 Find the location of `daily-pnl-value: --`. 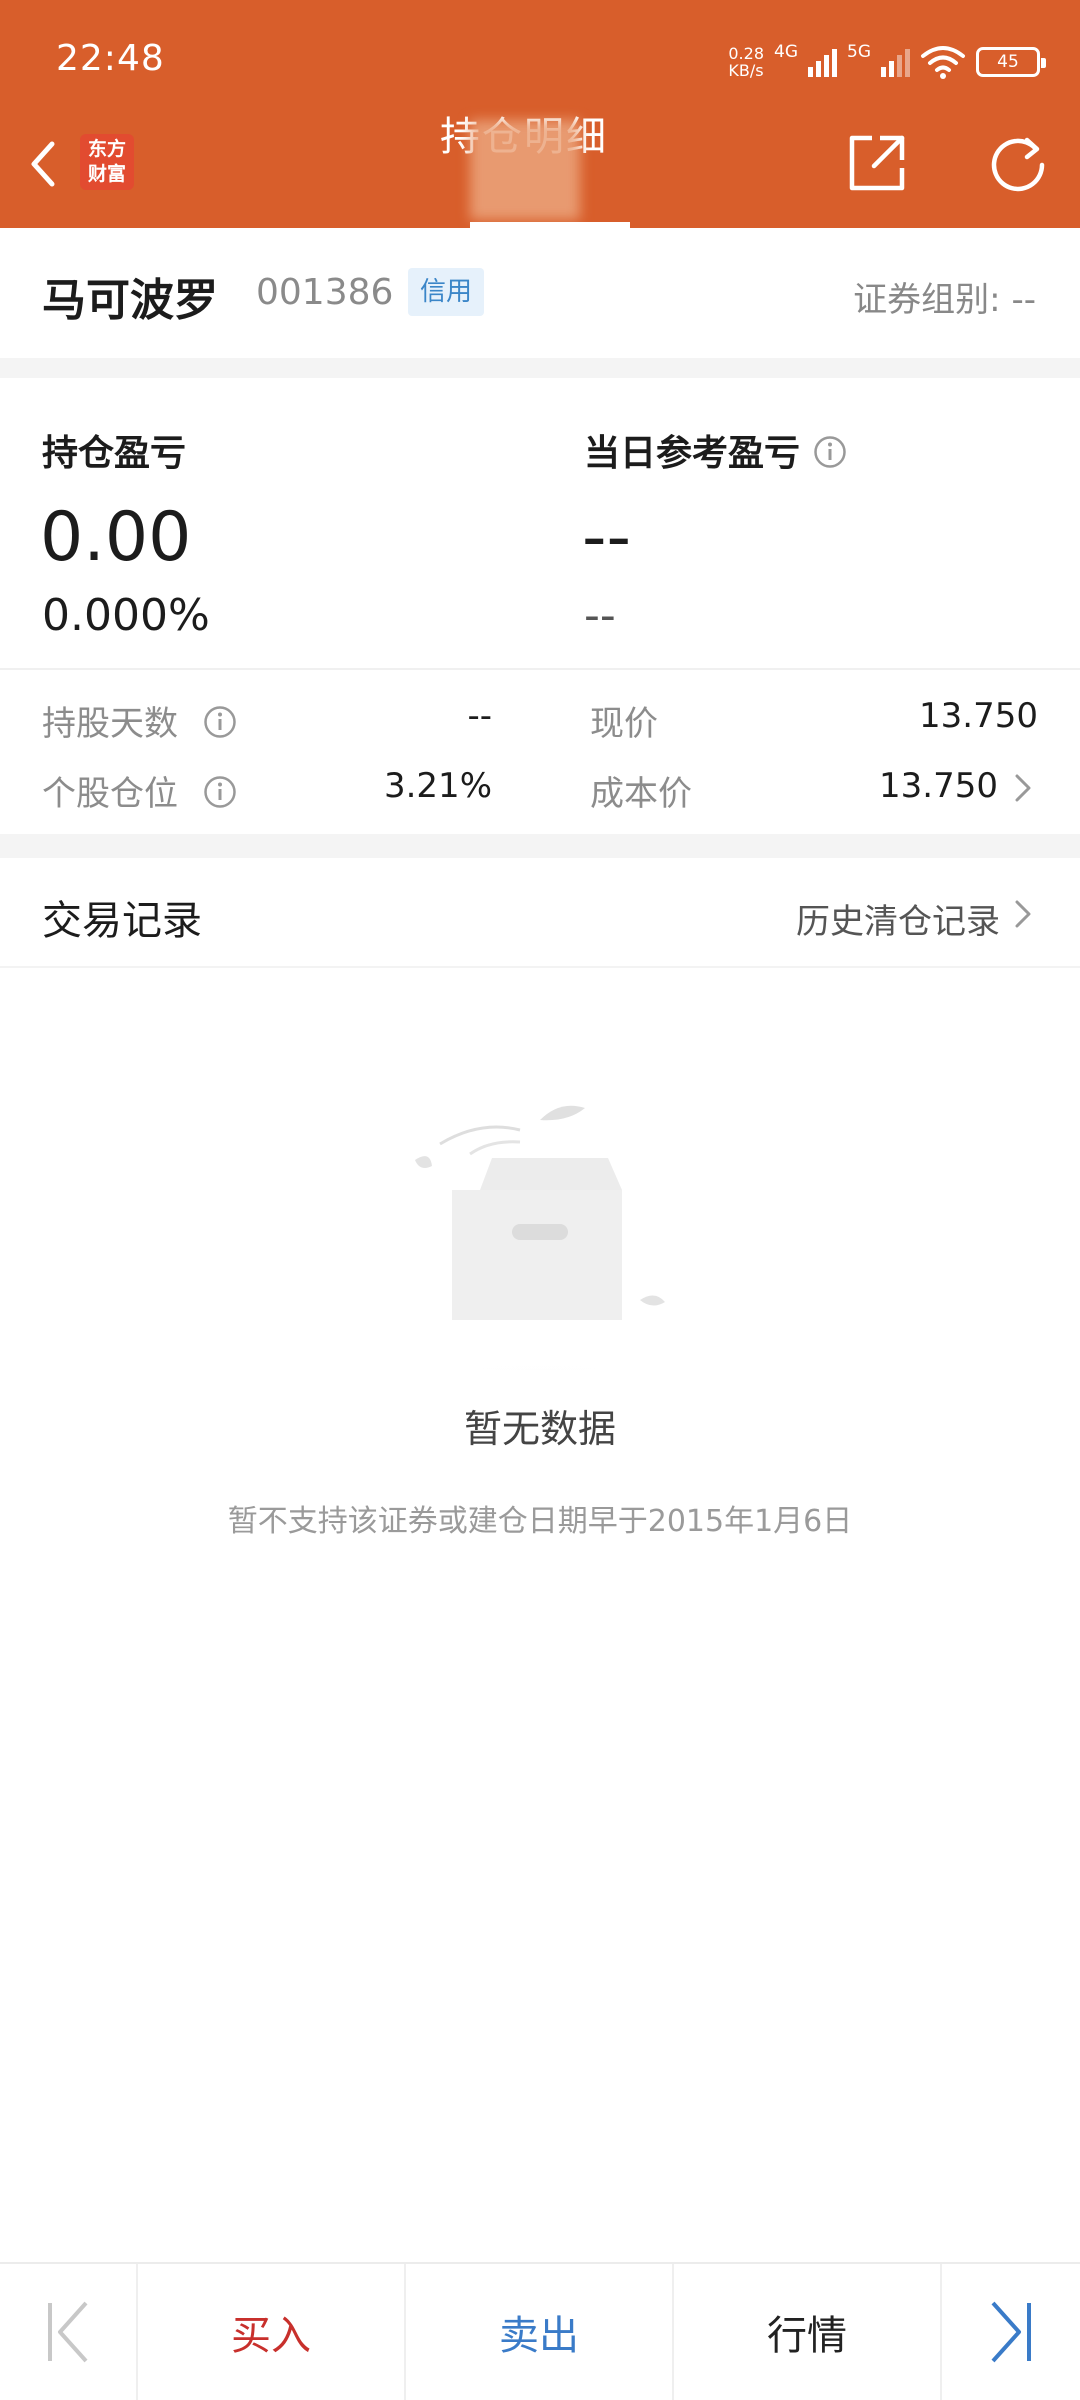

daily-pnl-value: -- is located at coordinates (607, 537).